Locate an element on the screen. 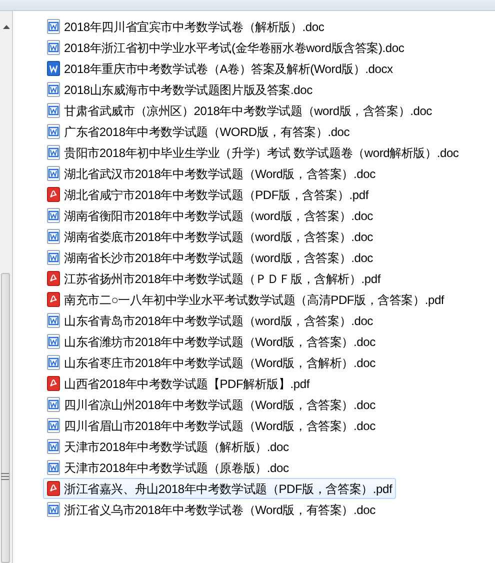  file-item: 浙江省嘉兴、舟山2018年中考数学试题（PDF版，含答案）.pdf is located at coordinates (219, 488).